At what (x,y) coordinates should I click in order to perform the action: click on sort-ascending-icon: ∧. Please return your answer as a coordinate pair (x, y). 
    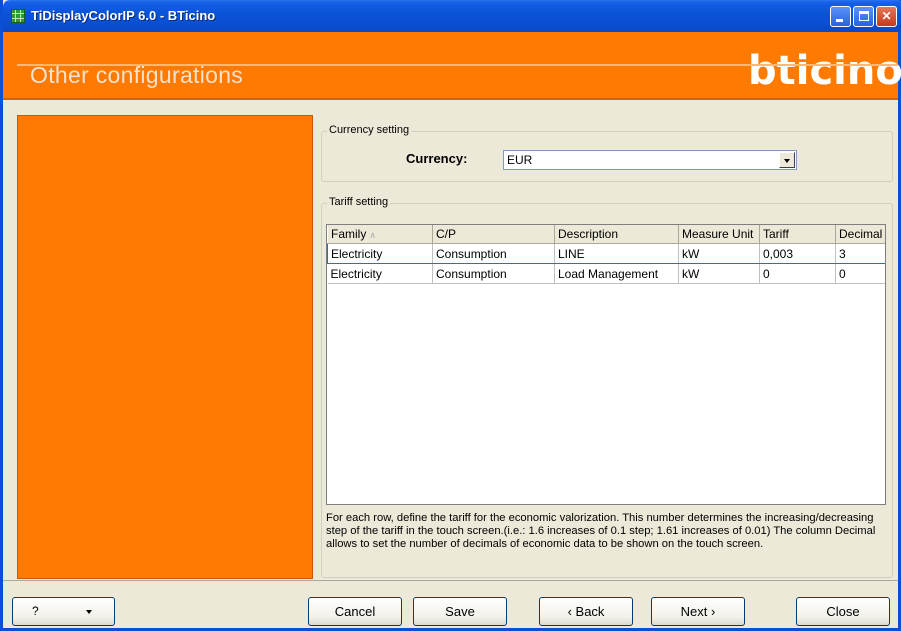
    Looking at the image, I should click on (372, 235).